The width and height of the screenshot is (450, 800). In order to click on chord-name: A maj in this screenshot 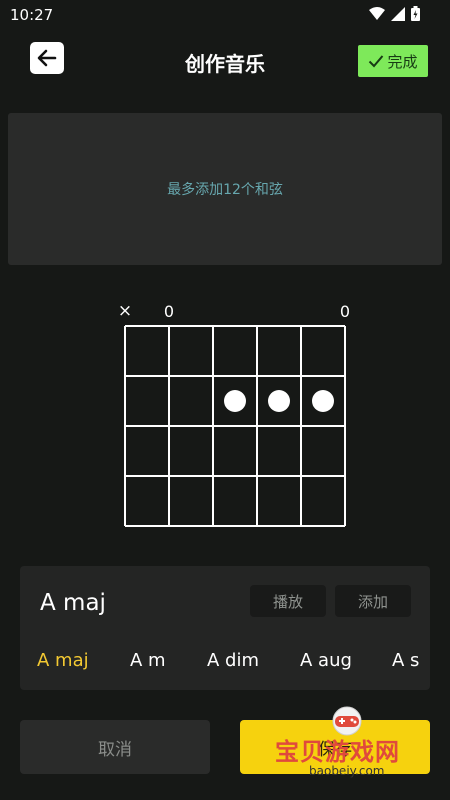, I will do `click(73, 603)`.